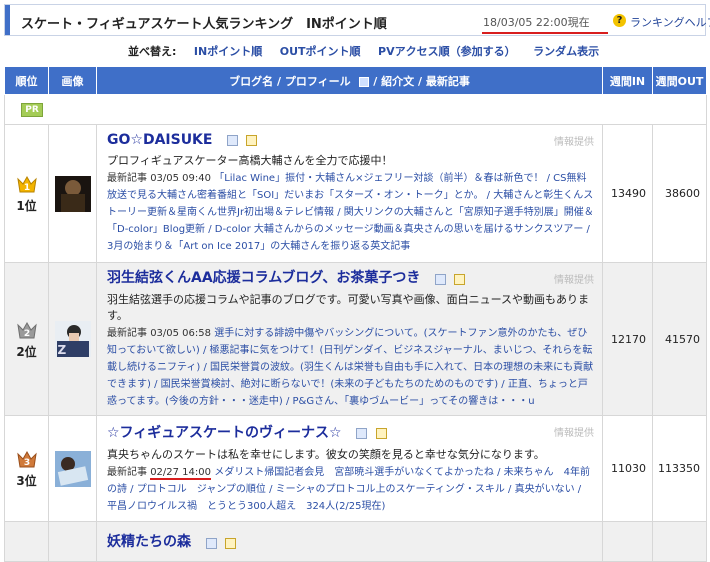 The height and width of the screenshot is (562, 710). Describe the element at coordinates (159, 140) in the screenshot. I see `blog-title-link: GO☆DAISUKE` at that location.